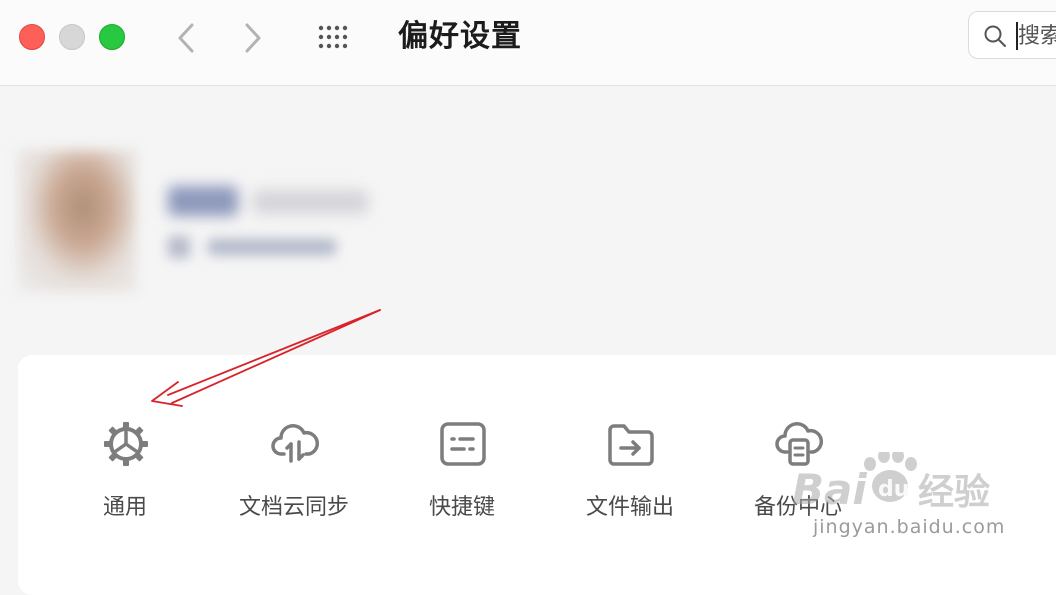 The width and height of the screenshot is (1056, 595). Describe the element at coordinates (462, 473) in the screenshot. I see `settings-item-shortcuts: 快捷键` at that location.